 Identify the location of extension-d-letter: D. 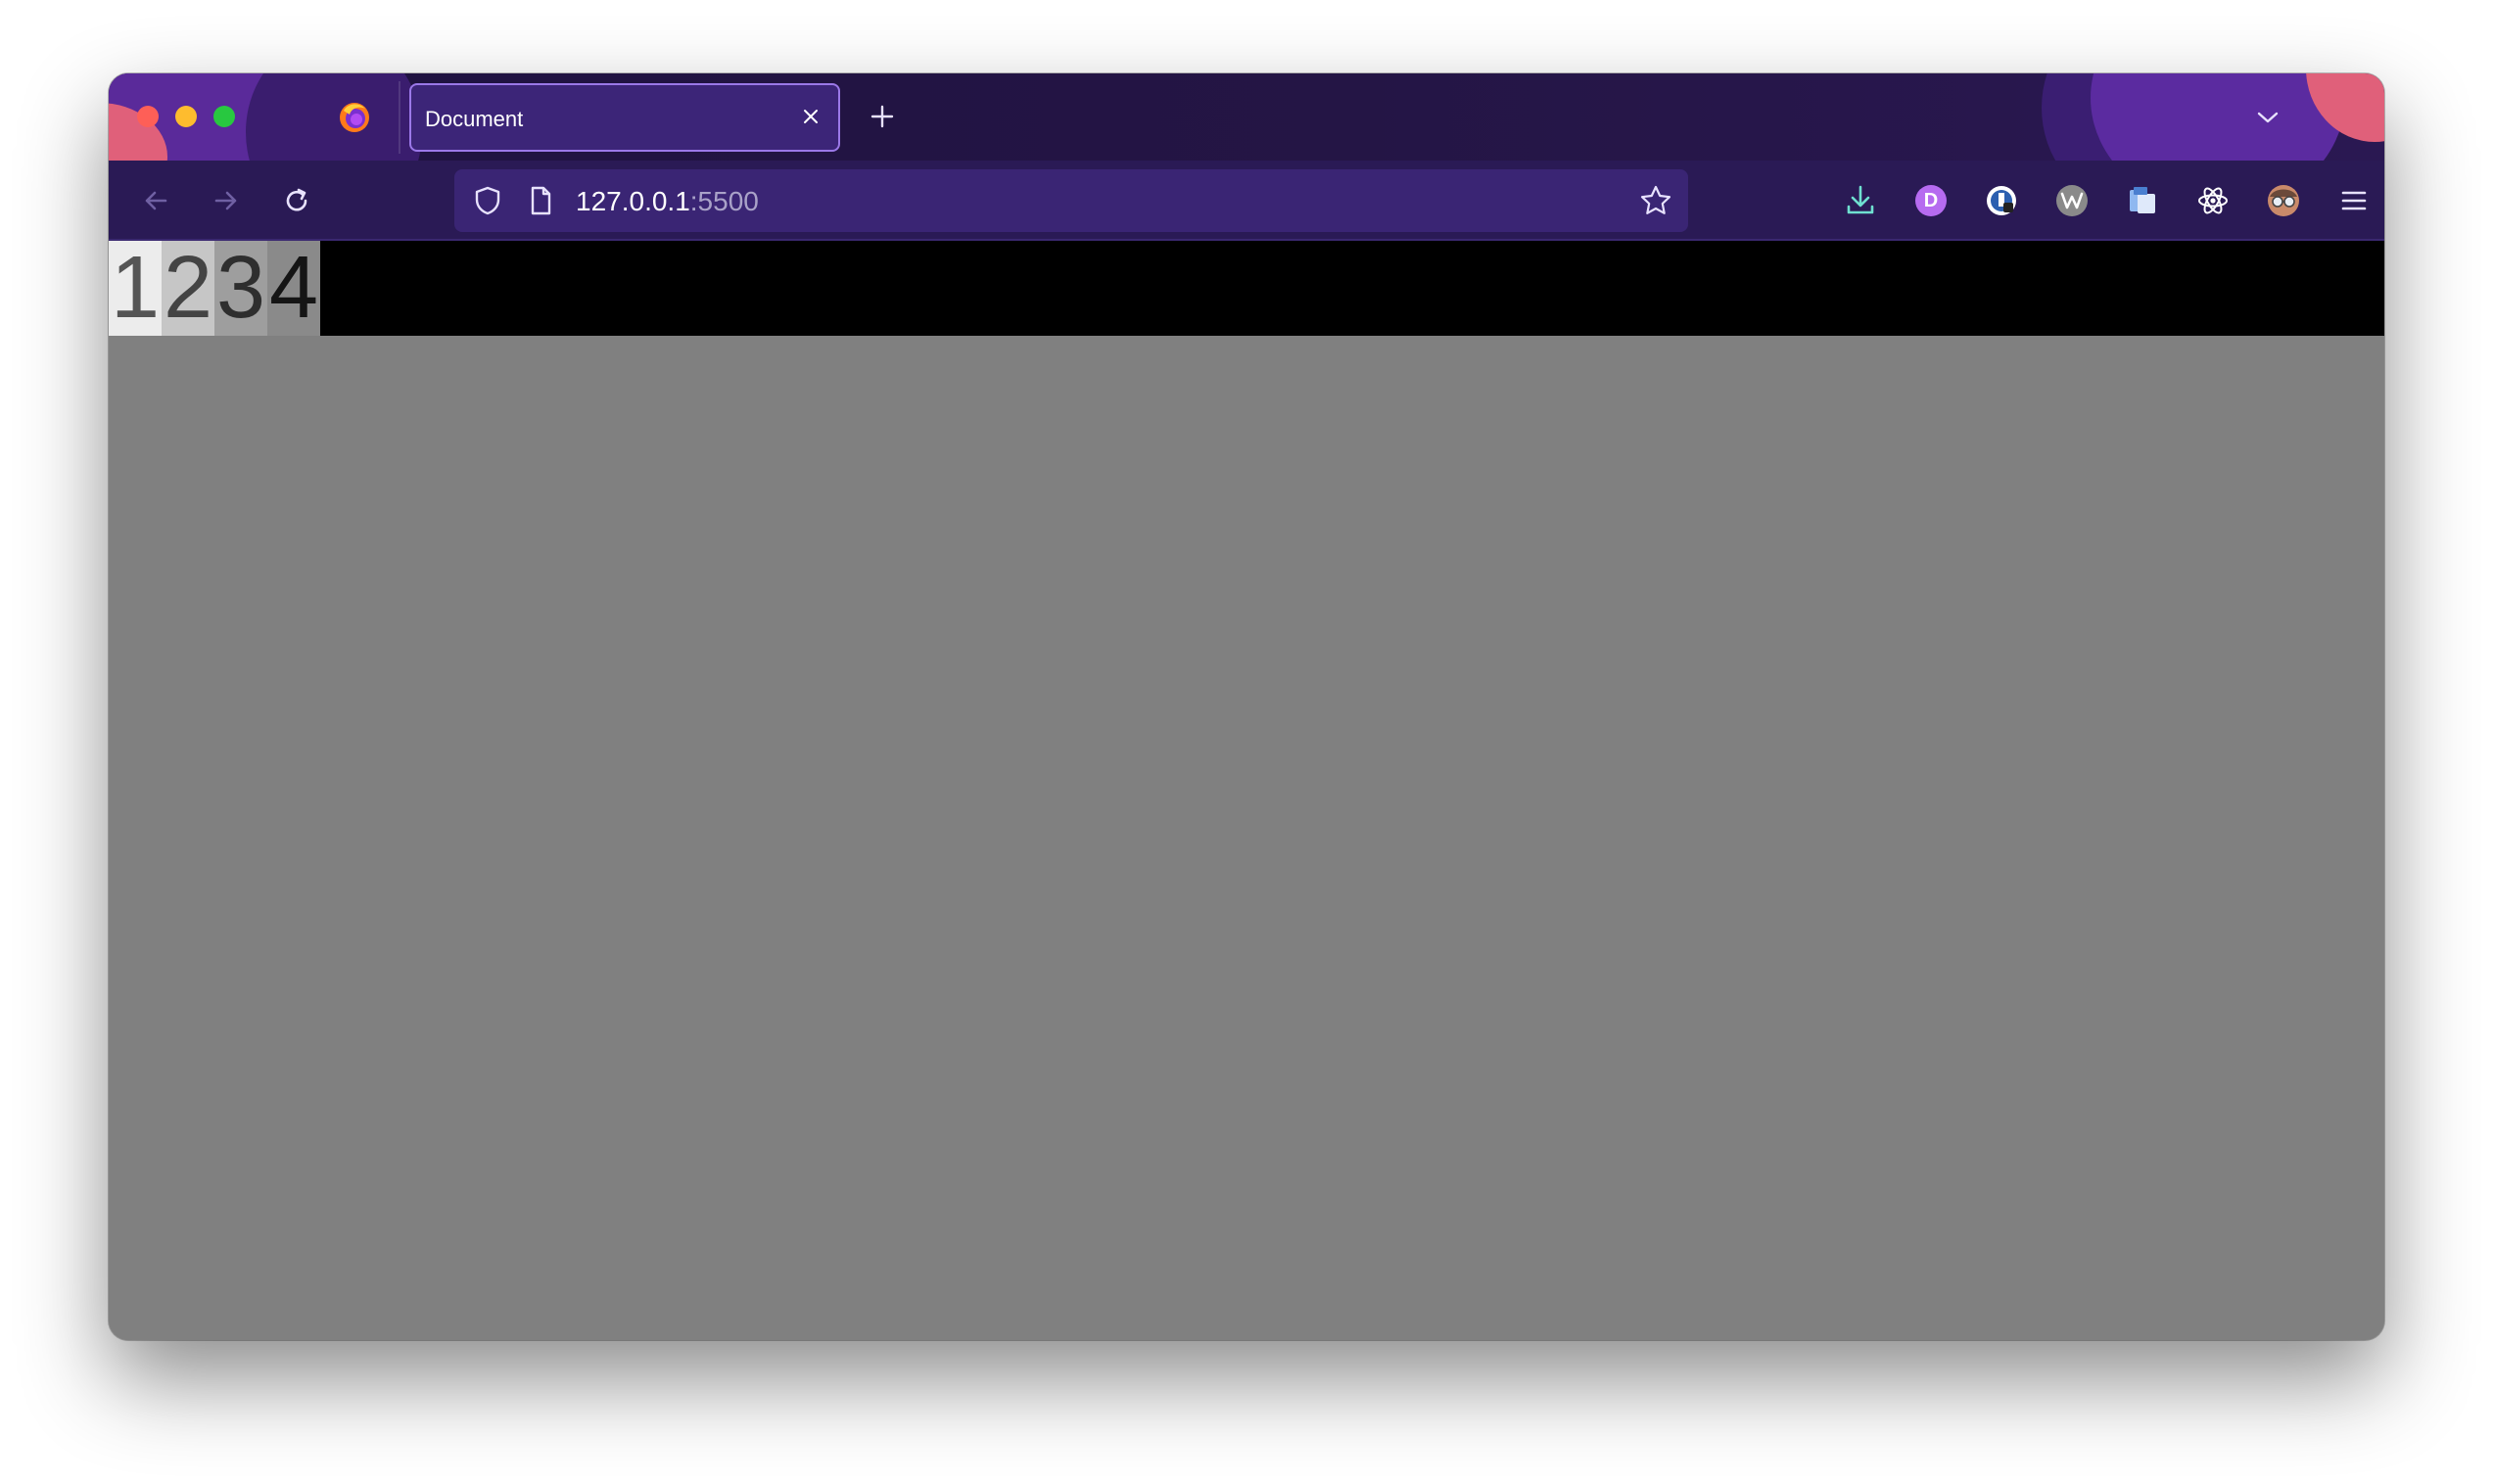
(1931, 200).